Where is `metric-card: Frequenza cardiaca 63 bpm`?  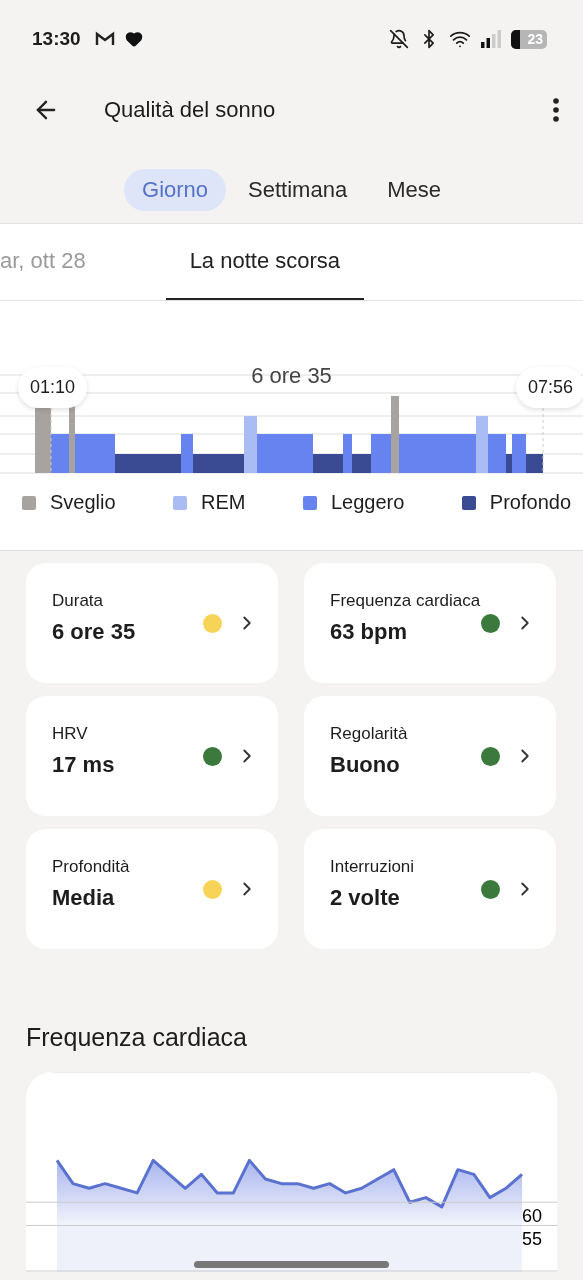
metric-card: Frequenza cardiaca 63 bpm is located at coordinates (430, 623).